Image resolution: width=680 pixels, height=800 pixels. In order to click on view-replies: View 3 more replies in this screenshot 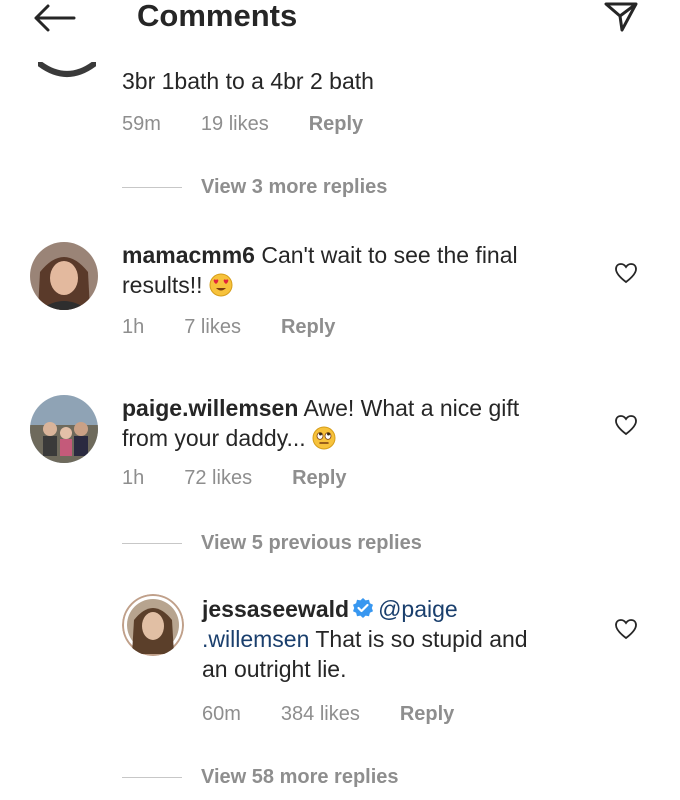, I will do `click(254, 187)`.